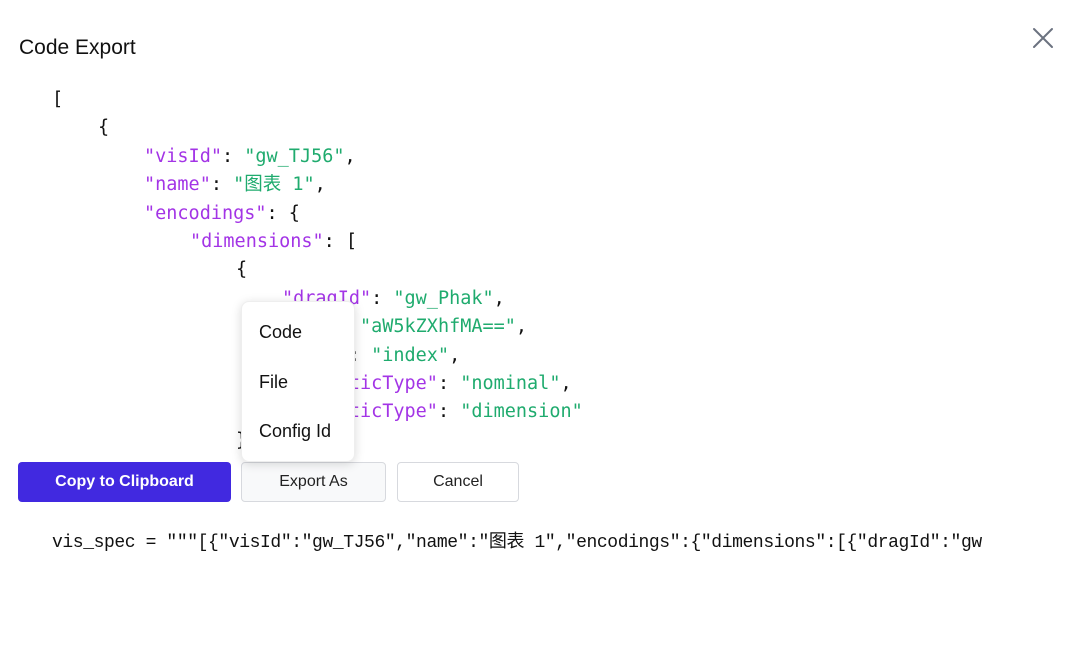 Image resolution: width=1080 pixels, height=657 pixels. I want to click on code-line: [, so click(317, 100).